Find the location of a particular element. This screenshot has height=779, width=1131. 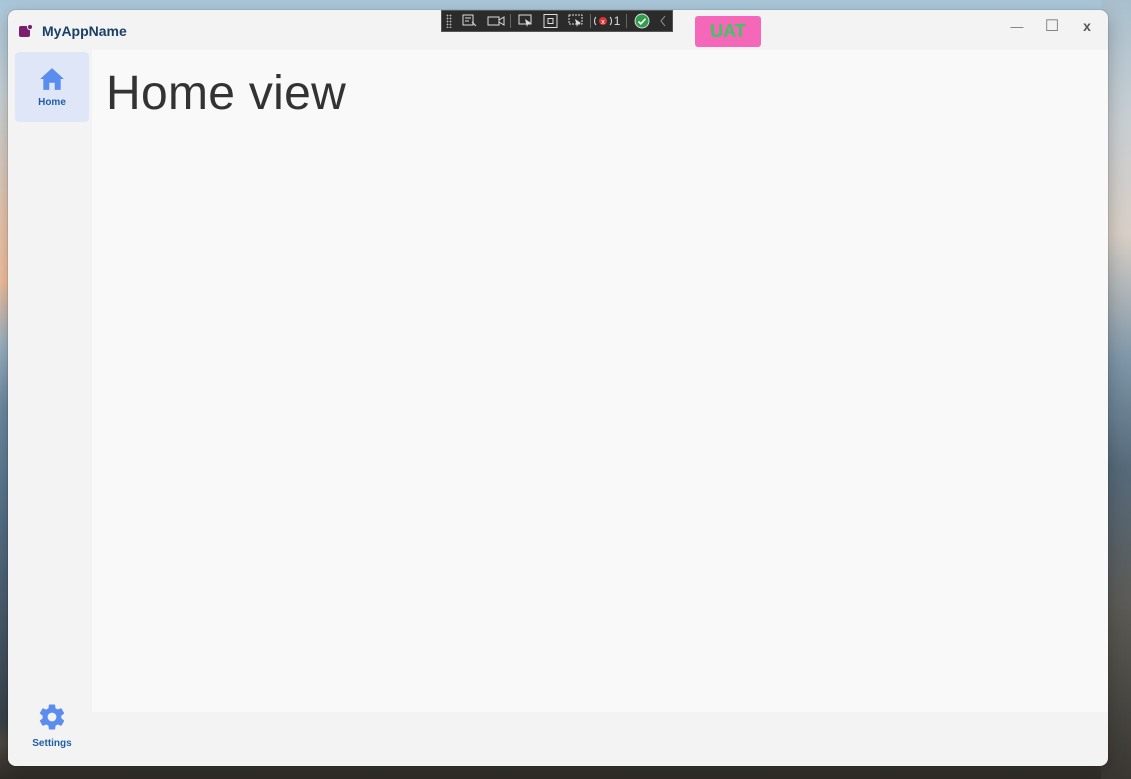

minimize-icon: — is located at coordinates (1017, 26).